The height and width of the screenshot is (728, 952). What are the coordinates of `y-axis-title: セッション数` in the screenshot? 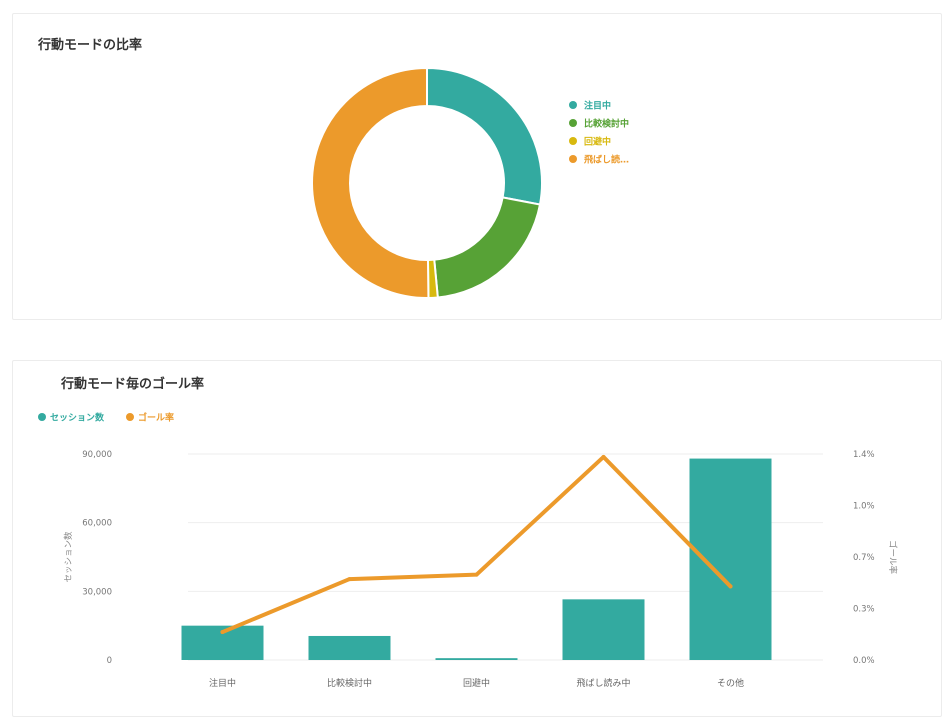 It's located at (68, 557).